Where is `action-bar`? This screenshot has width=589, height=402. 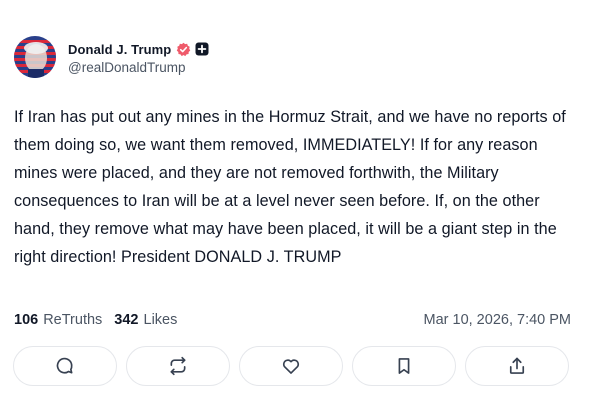 action-bar is located at coordinates (291, 366).